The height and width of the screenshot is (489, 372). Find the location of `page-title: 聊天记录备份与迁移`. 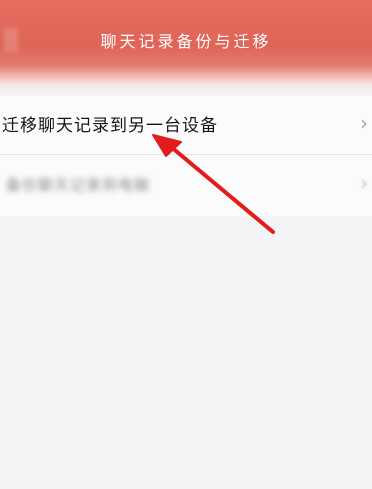

page-title: 聊天记录备份与迁移 is located at coordinates (186, 41).